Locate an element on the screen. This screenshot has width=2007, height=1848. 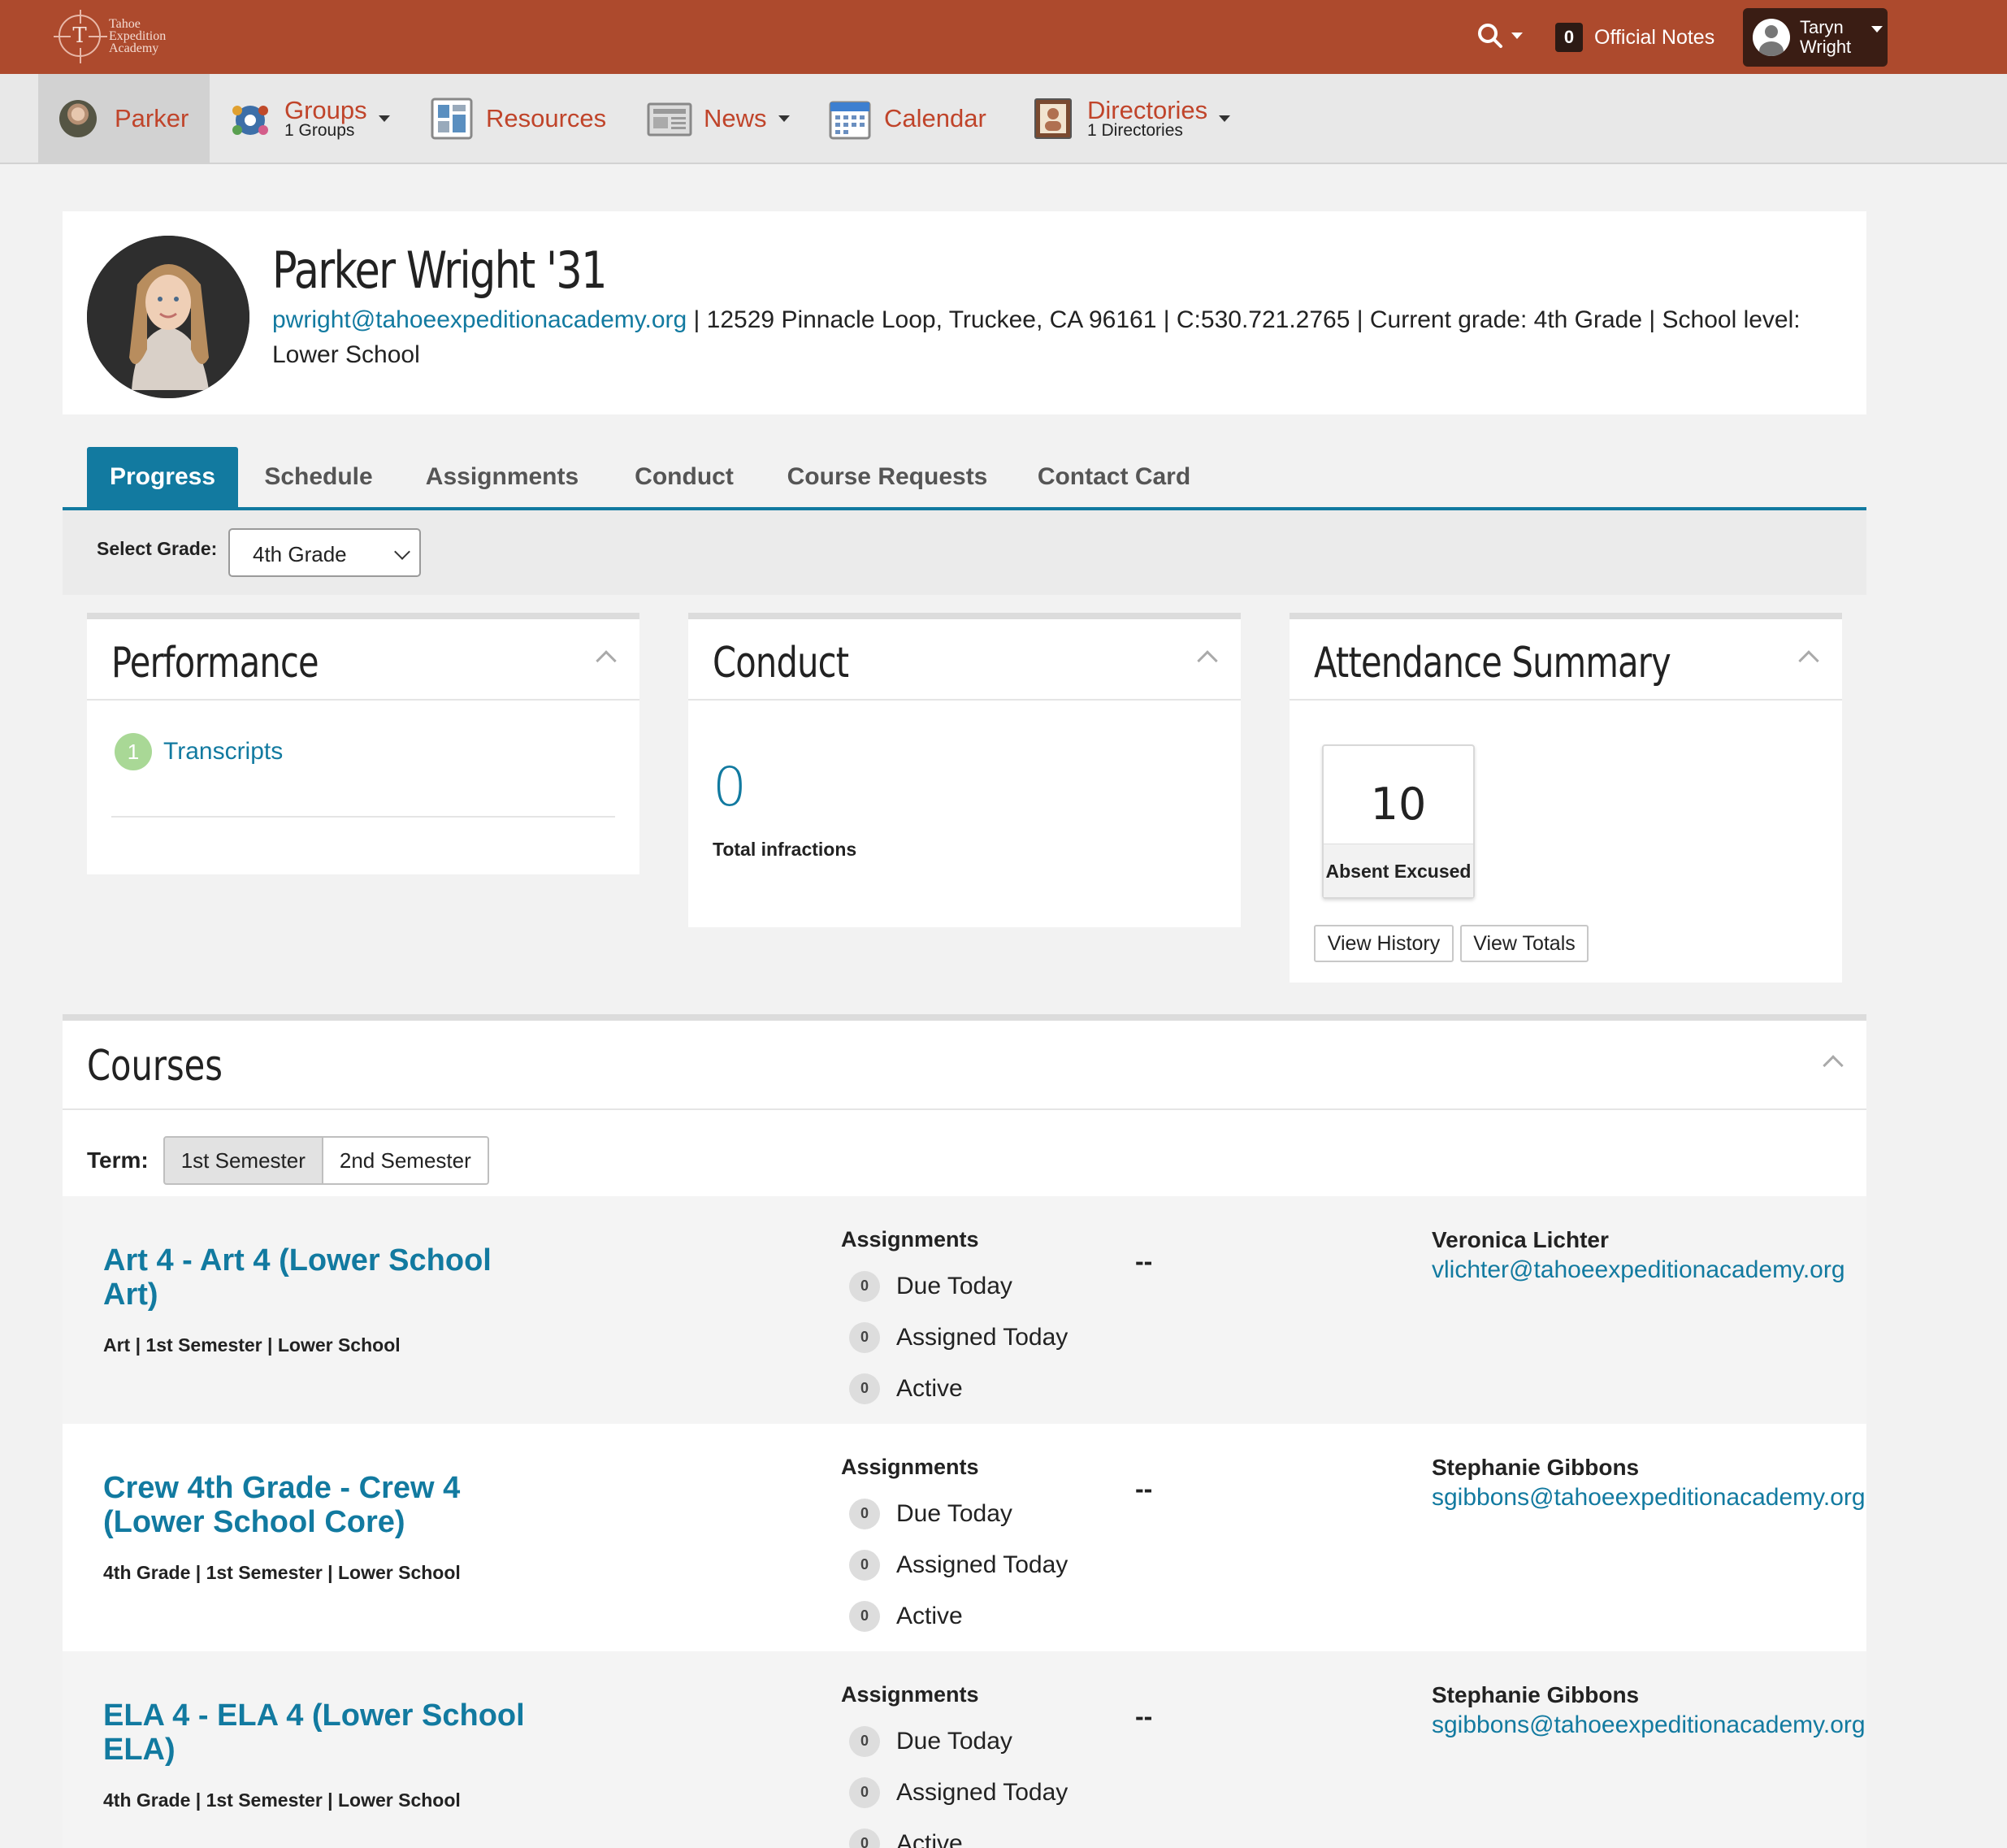
user-menu-button: Taryn Wright is located at coordinates (1815, 38).